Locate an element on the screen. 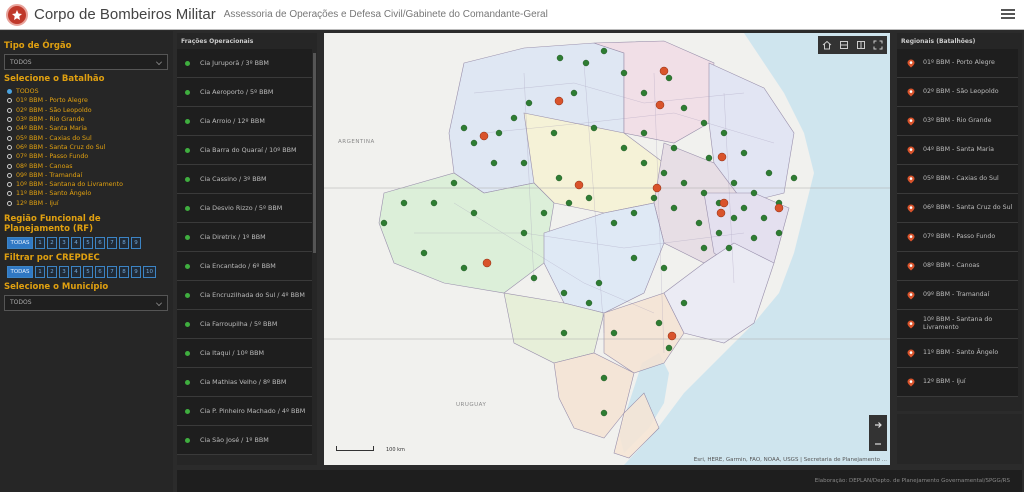  battalion-radio-item: 05º BBM - Caxias do Sul is located at coordinates (86, 137).